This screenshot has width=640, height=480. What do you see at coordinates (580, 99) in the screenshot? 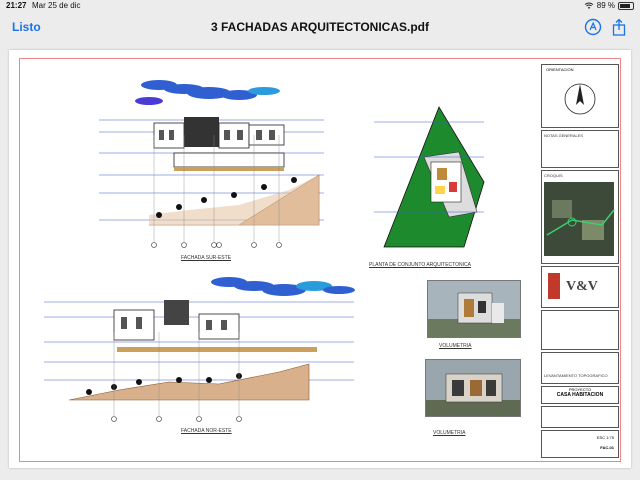
I see `compass-icon` at bounding box center [580, 99].